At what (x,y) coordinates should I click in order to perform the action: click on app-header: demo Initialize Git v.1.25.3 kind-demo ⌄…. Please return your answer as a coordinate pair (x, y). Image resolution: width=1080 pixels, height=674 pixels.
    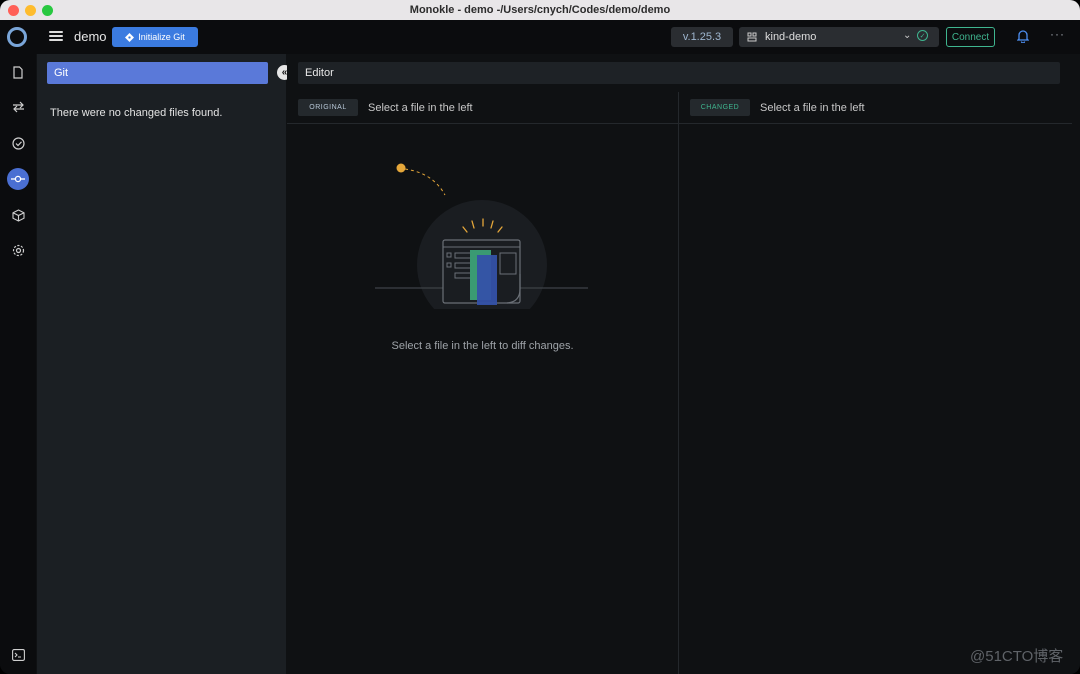
    Looking at the image, I should click on (540, 37).